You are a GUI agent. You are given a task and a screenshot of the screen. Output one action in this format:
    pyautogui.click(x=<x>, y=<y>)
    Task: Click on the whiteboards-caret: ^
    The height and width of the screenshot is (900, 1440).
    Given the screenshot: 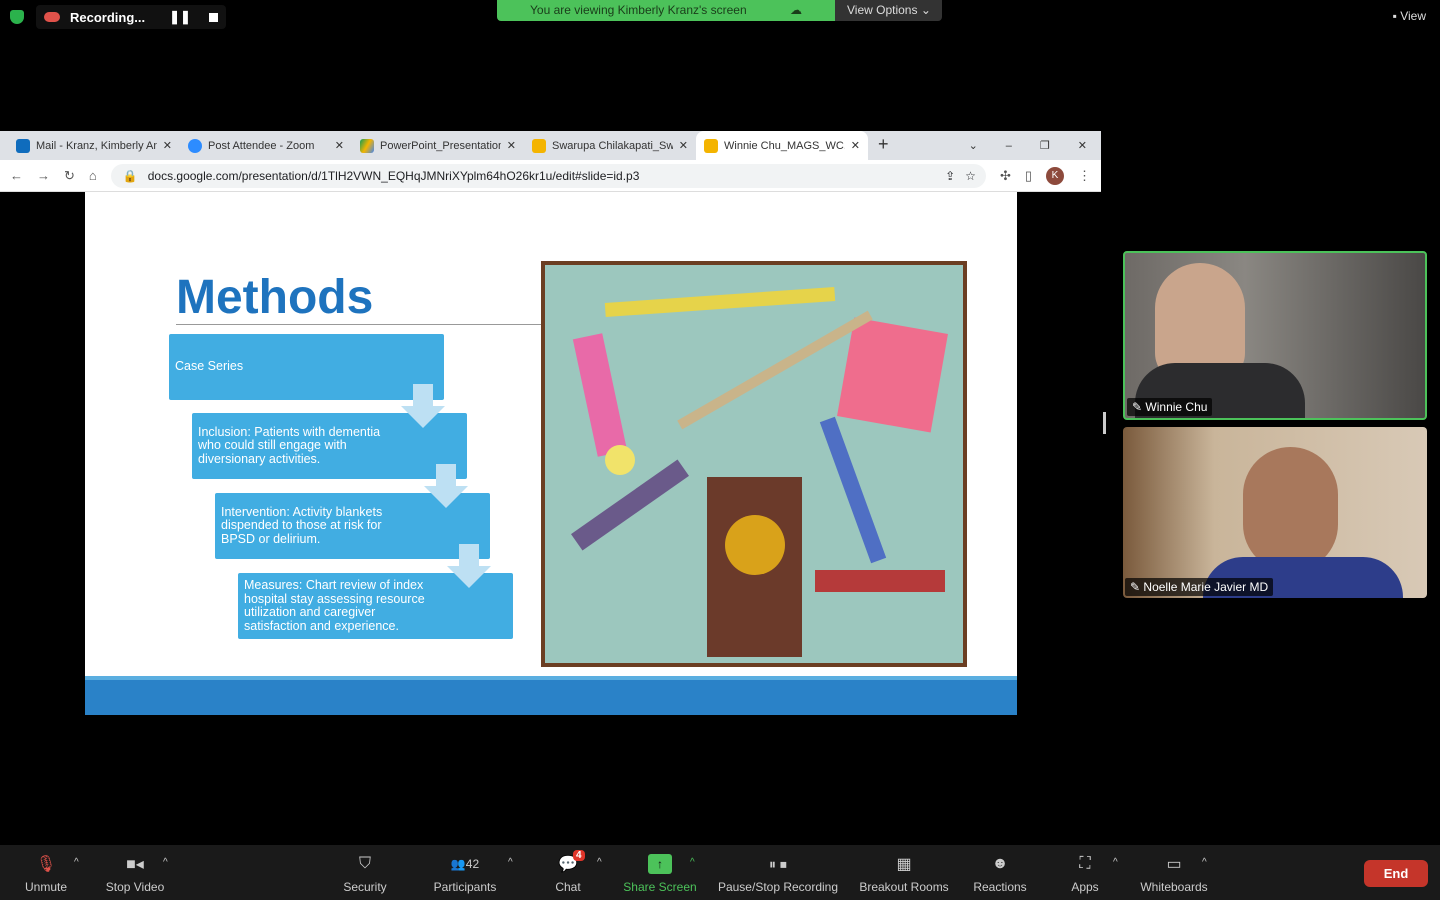 What is the action you would take?
    pyautogui.click(x=1204, y=862)
    